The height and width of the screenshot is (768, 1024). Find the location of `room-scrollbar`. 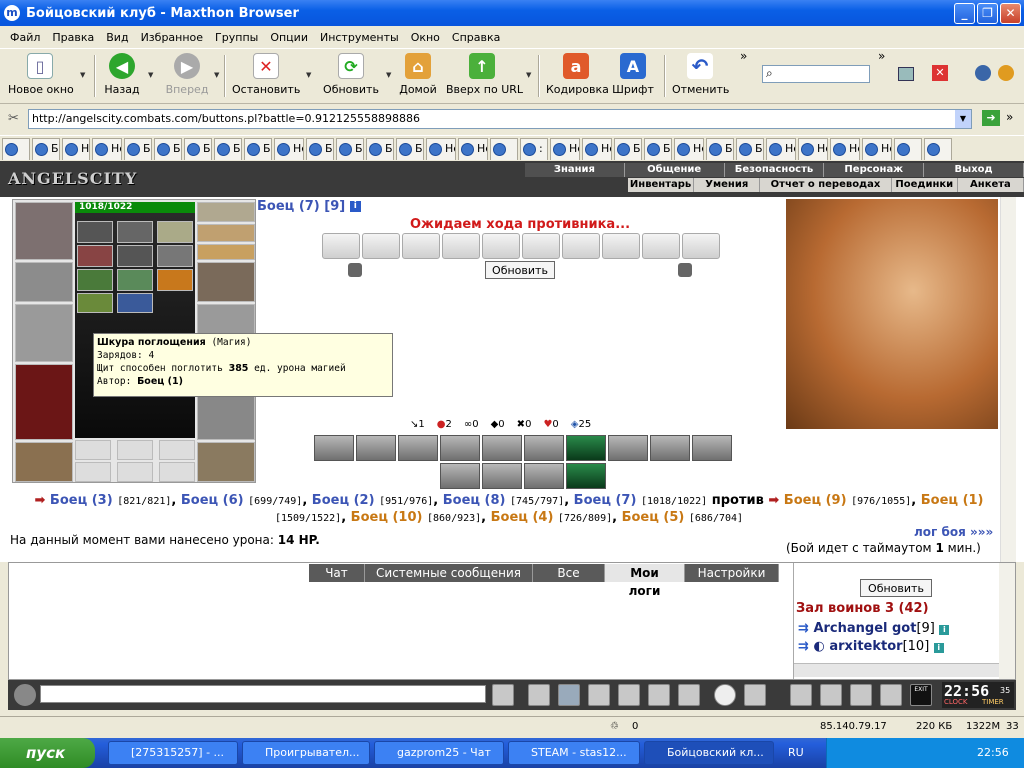

room-scrollbar is located at coordinates (1007, 621).